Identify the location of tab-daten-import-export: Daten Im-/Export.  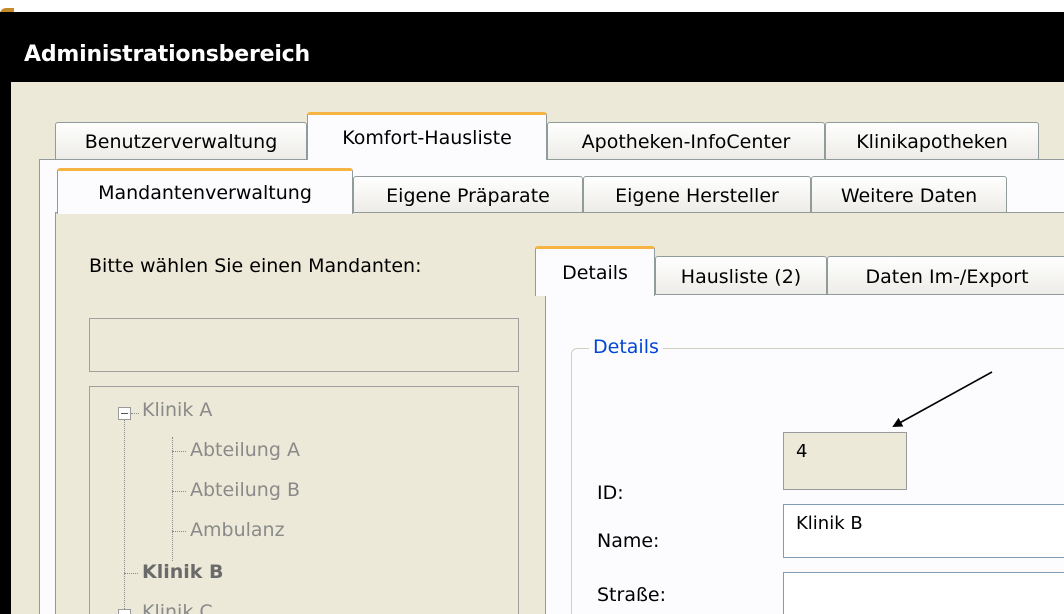
(945, 276).